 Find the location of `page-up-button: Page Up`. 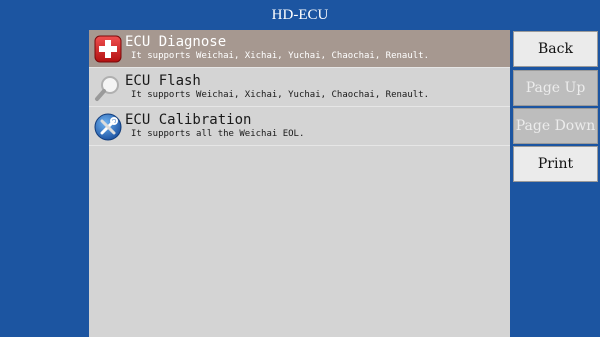

page-up-button: Page Up is located at coordinates (555, 88).